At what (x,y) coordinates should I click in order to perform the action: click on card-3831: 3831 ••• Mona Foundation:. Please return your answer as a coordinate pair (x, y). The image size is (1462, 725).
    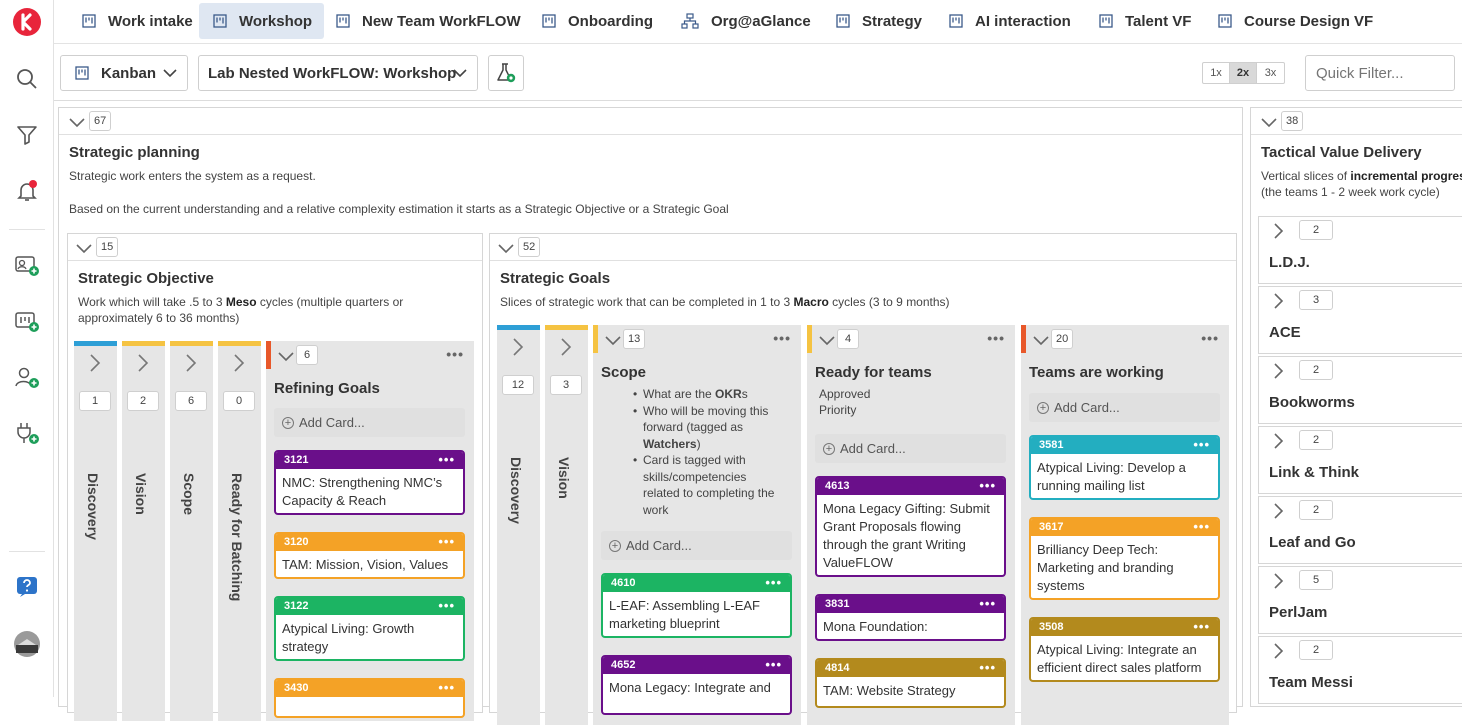
    Looking at the image, I should click on (910, 617).